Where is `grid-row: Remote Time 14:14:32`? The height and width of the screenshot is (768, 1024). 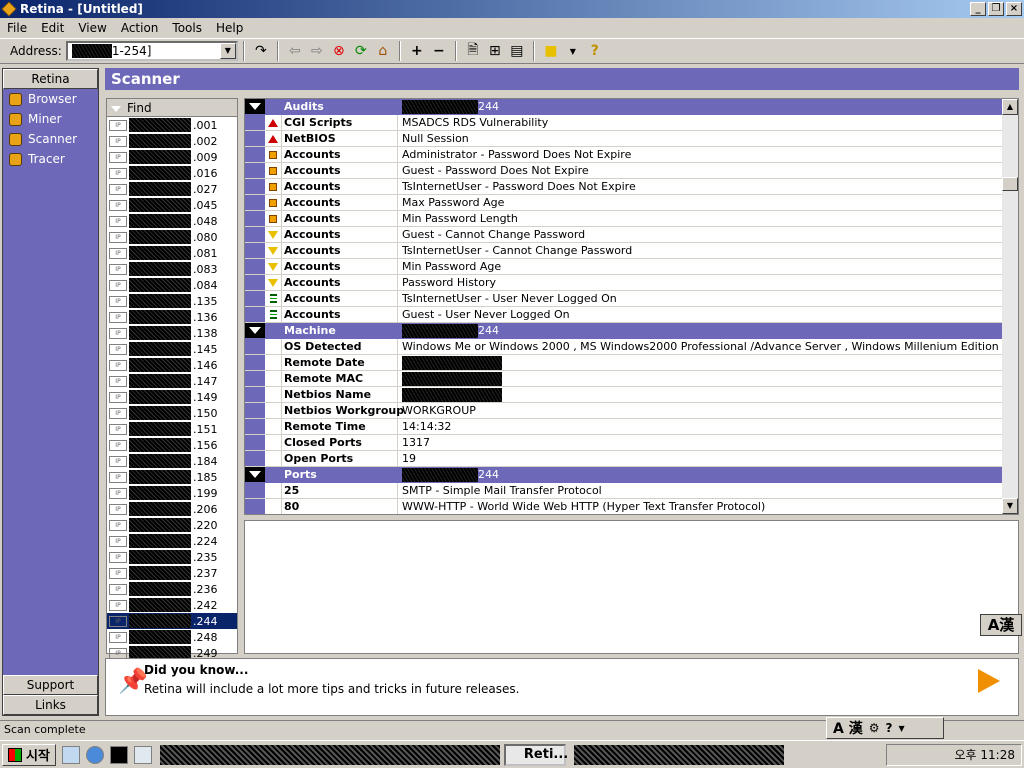
grid-row: Remote Time 14:14:32 is located at coordinates (624, 427).